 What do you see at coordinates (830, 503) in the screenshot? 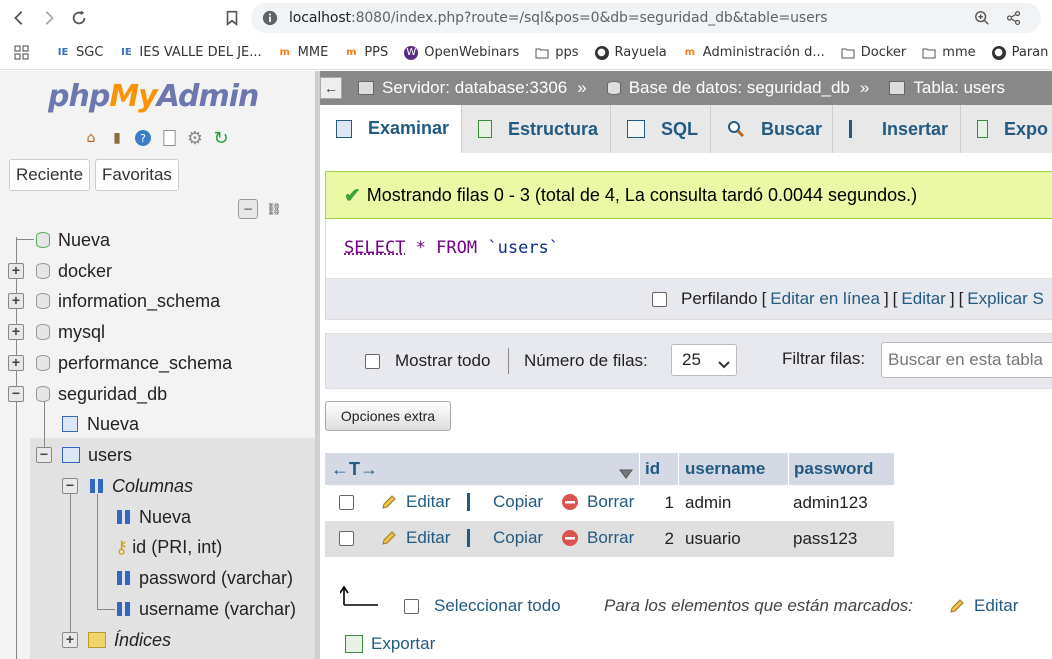
I see `cell-password: admin123` at bounding box center [830, 503].